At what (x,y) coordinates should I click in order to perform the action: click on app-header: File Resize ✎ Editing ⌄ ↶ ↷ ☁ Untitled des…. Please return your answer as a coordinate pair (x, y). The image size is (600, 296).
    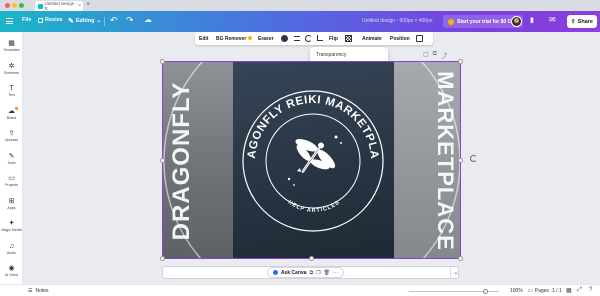
    Looking at the image, I should click on (300, 21).